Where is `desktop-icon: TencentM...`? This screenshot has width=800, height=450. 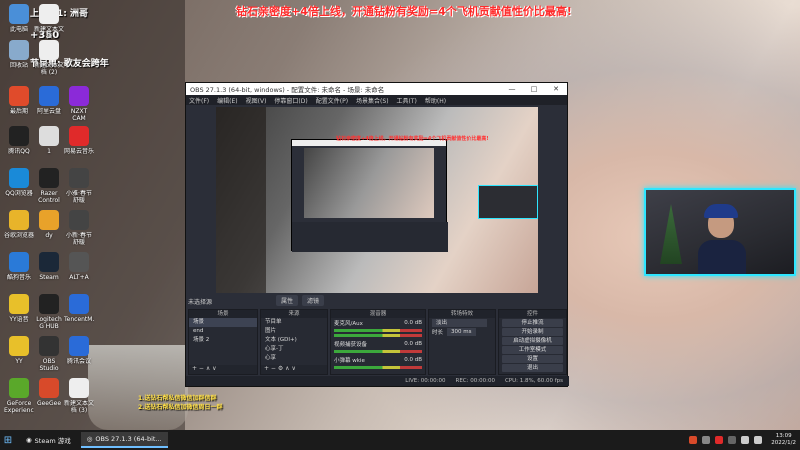 desktop-icon: TencentM... is located at coordinates (79, 312).